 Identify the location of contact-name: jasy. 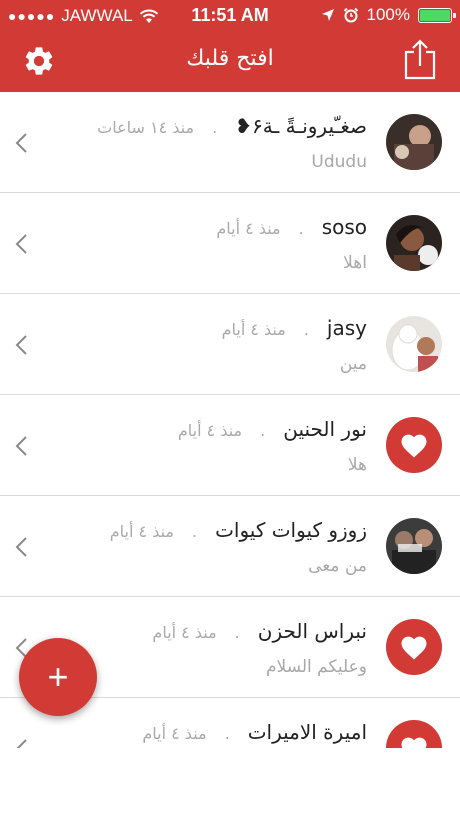
(346, 328).